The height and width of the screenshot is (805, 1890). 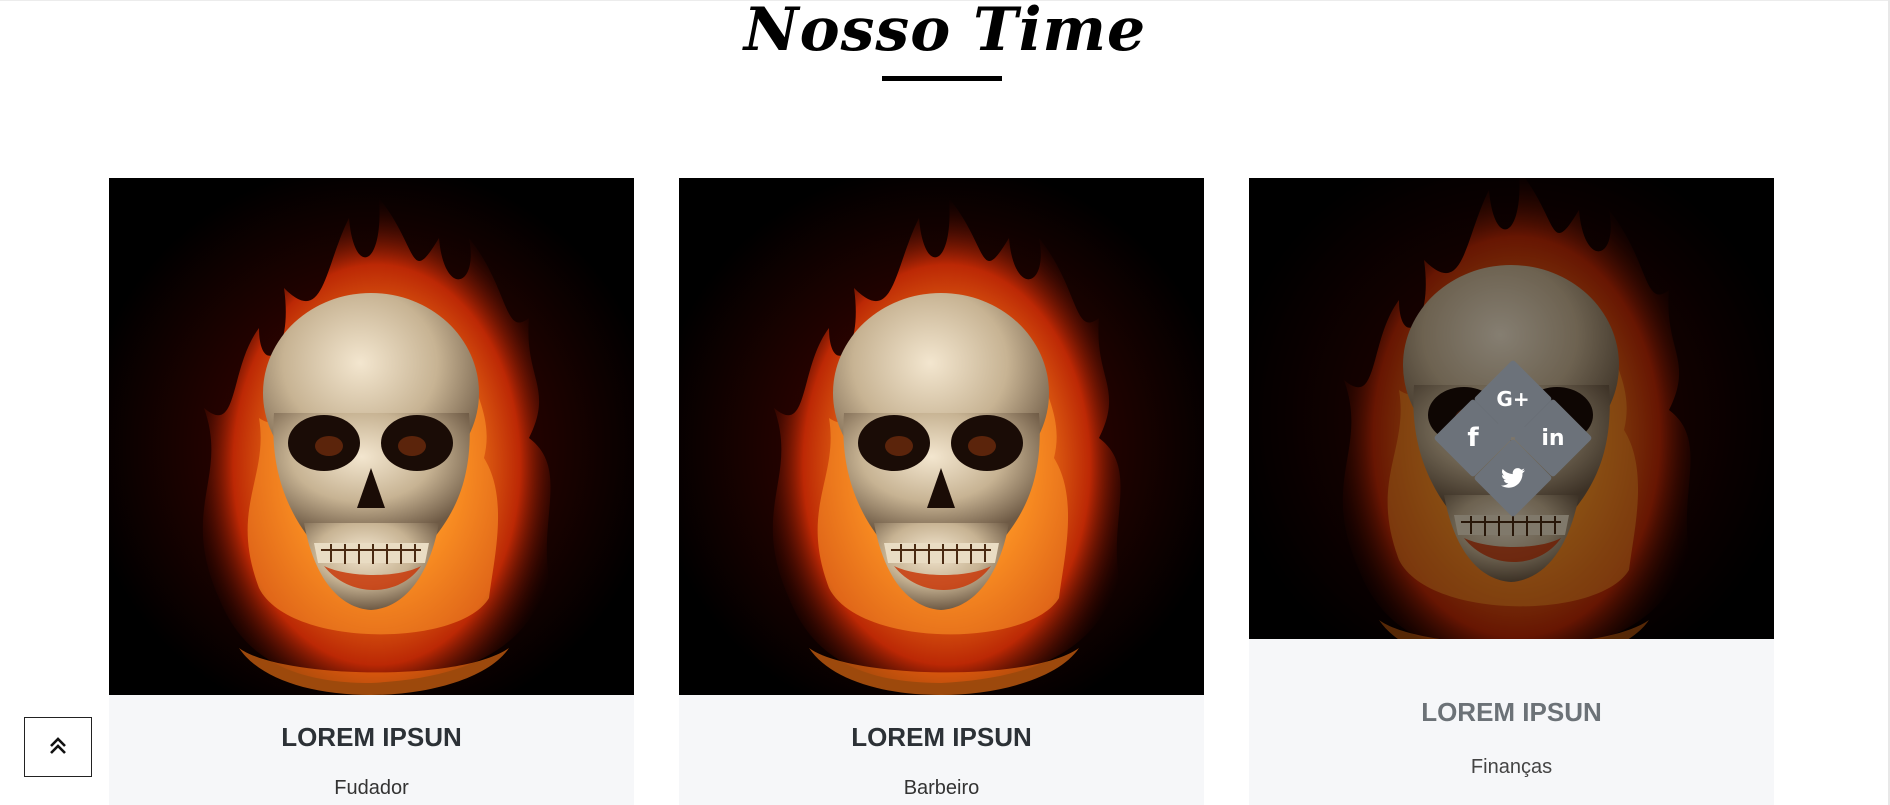 I want to click on twitter-icon, so click(x=1513, y=478).